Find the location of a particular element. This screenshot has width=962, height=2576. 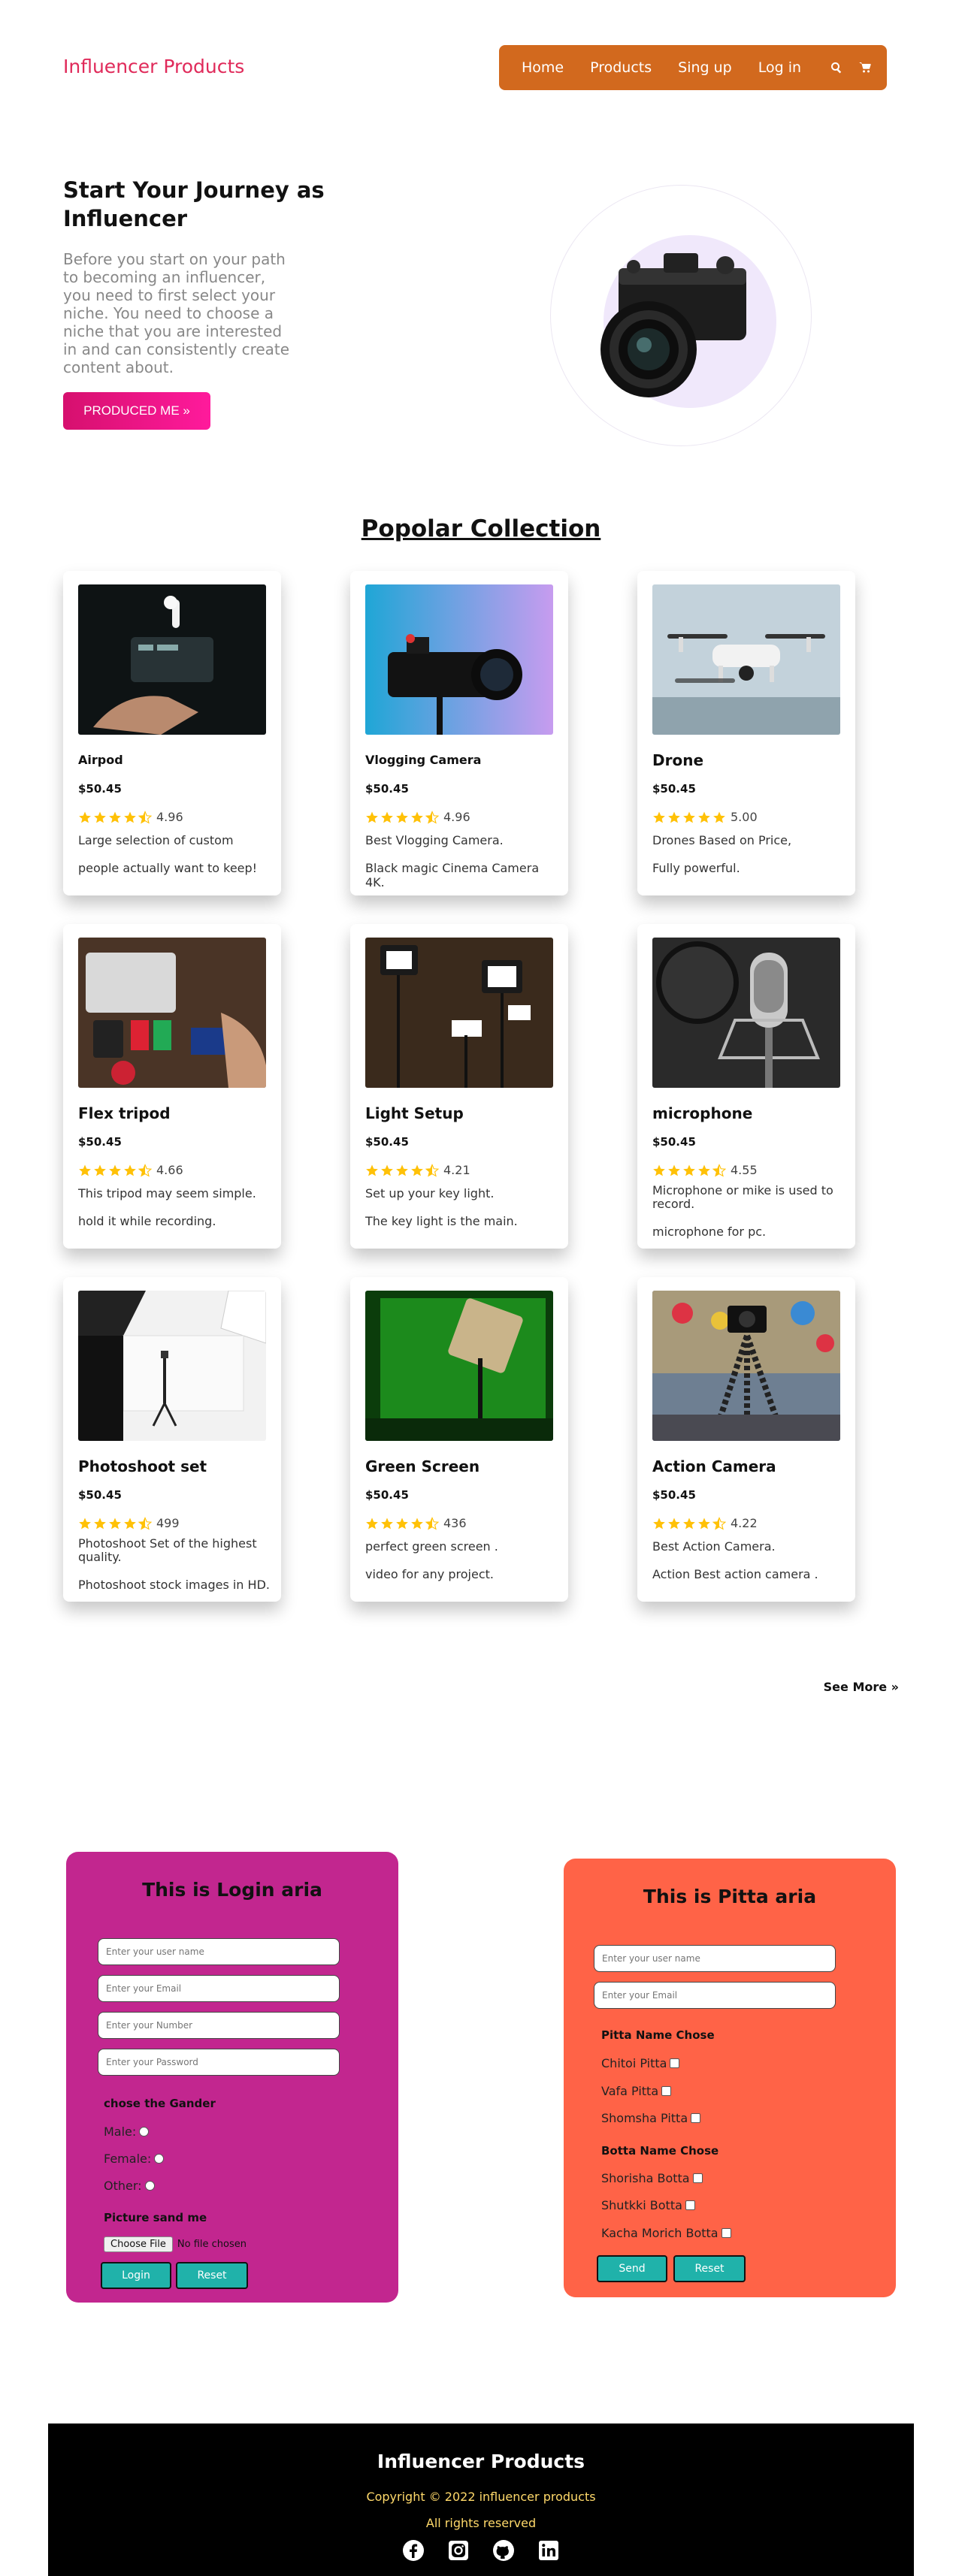

nav-home: Home is located at coordinates (543, 67).